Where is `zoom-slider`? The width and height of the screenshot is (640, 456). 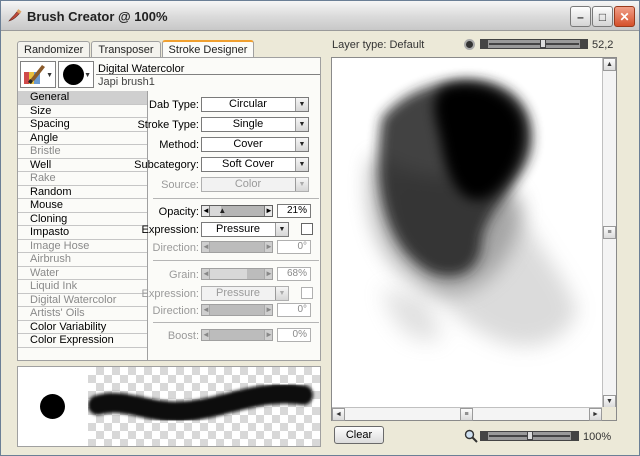 zoom-slider is located at coordinates (529, 436).